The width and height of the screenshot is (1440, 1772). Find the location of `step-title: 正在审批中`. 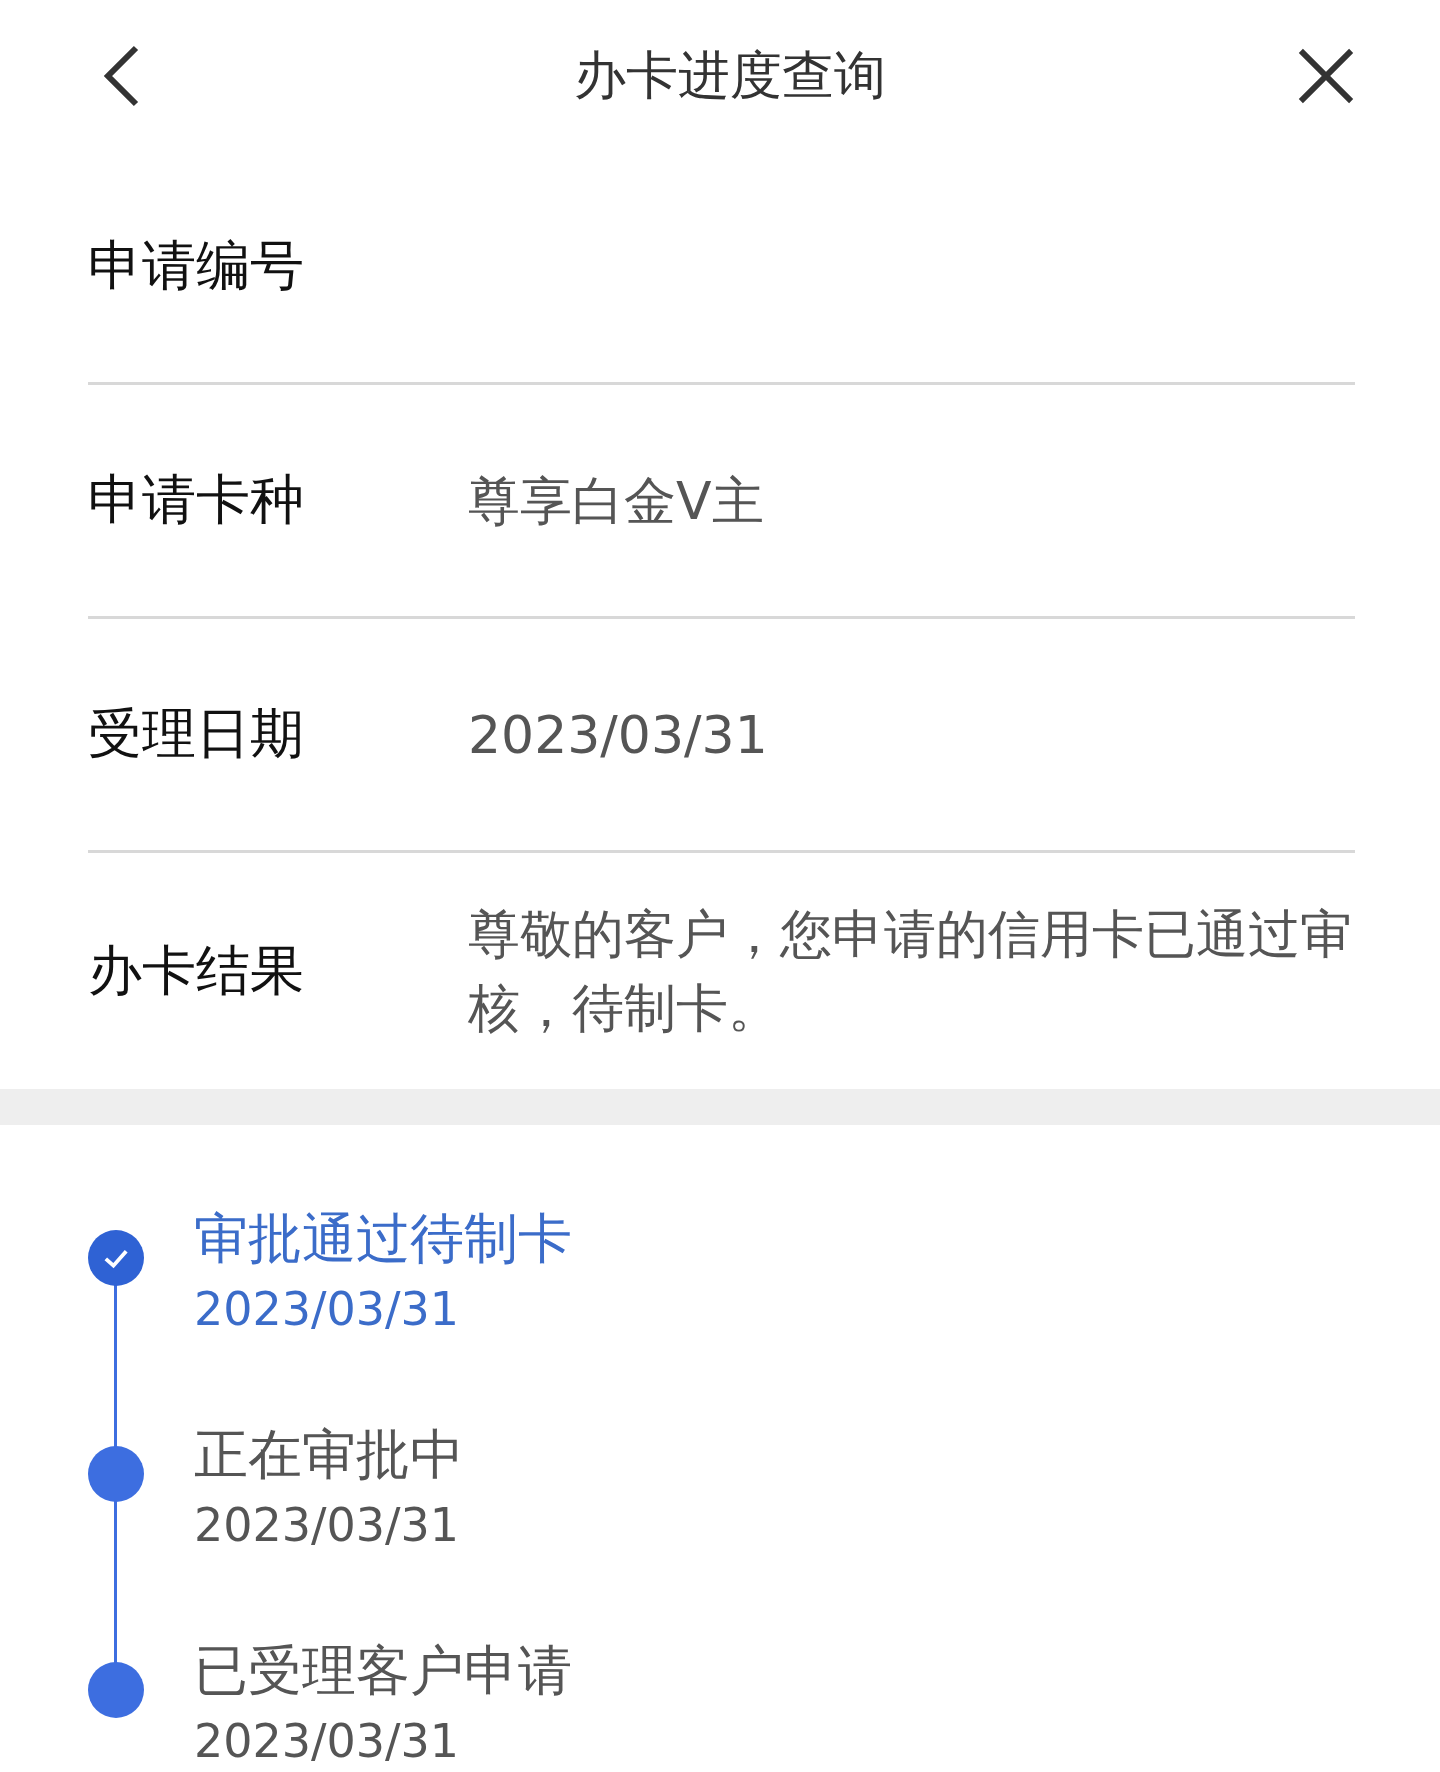

step-title: 正在审批中 is located at coordinates (329, 1455).